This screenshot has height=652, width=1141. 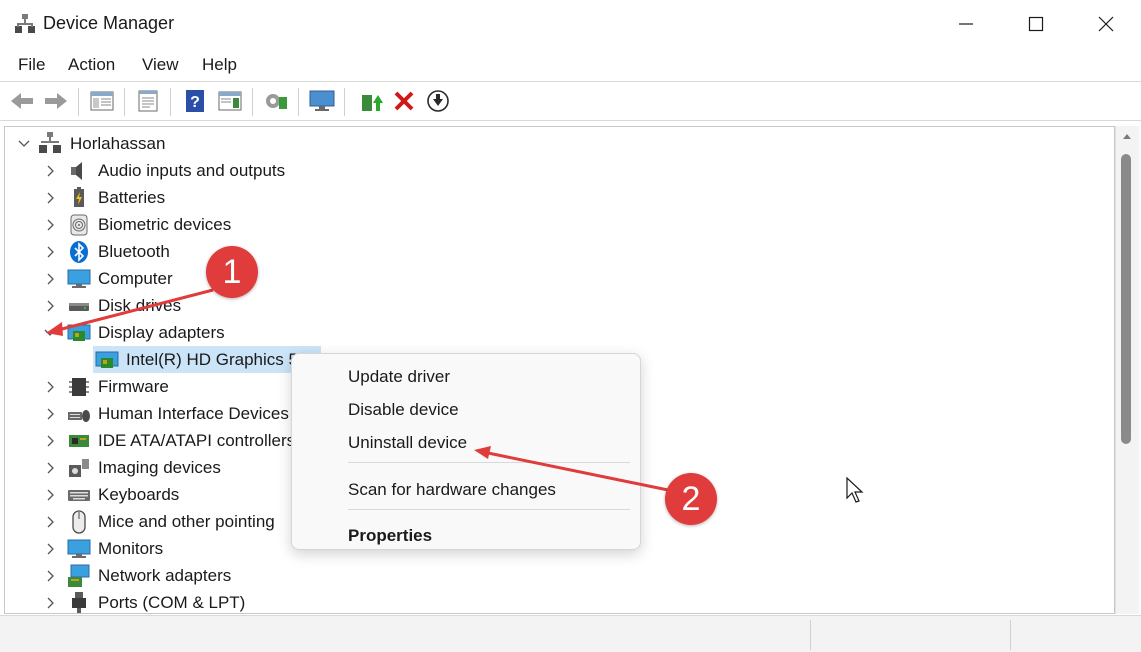 What do you see at coordinates (855, 489) in the screenshot?
I see `mouse-cursor-icon` at bounding box center [855, 489].